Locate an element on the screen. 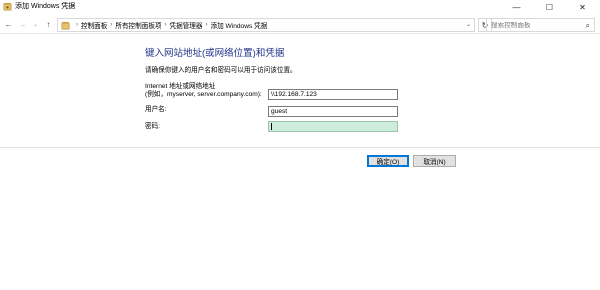 The image size is (600, 290). back-button: ← is located at coordinates (8, 24).